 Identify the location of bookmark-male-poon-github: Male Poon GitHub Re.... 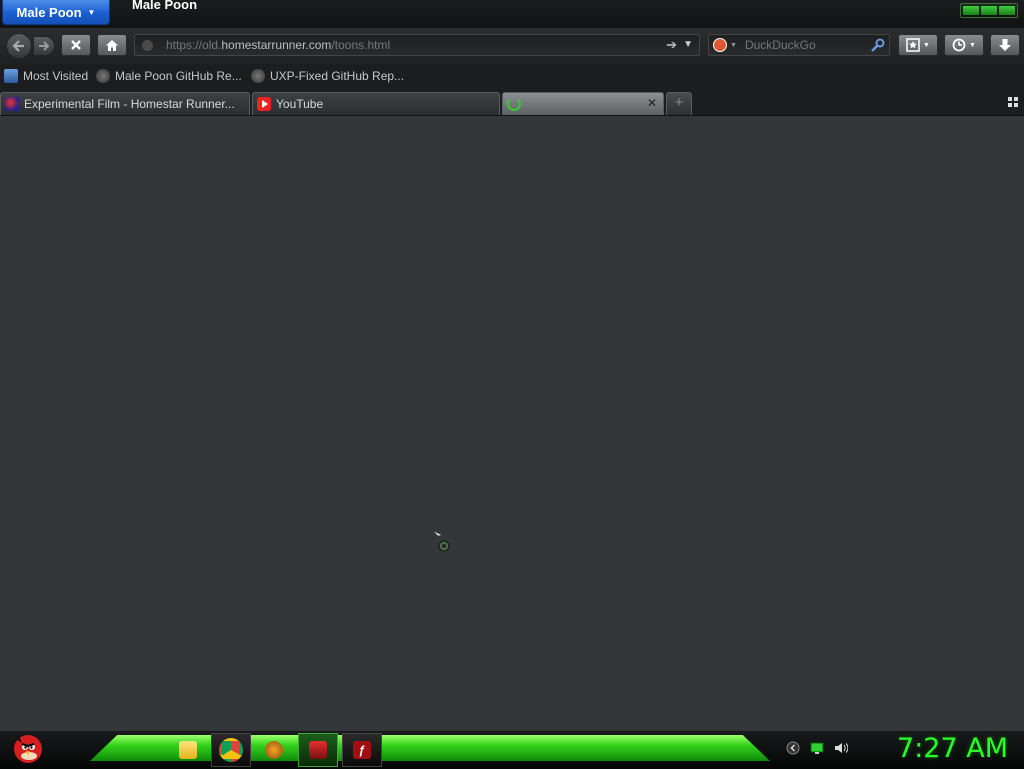
(169, 76).